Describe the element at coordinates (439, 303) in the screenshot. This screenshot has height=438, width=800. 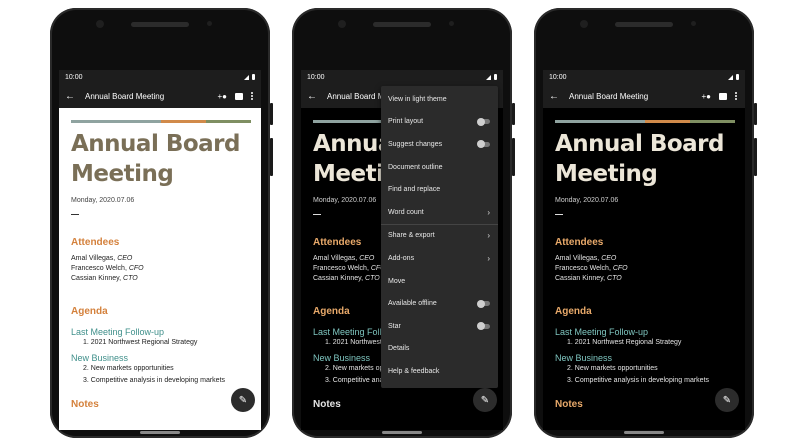
I see `menu-item-available-offline: Available offline` at that location.